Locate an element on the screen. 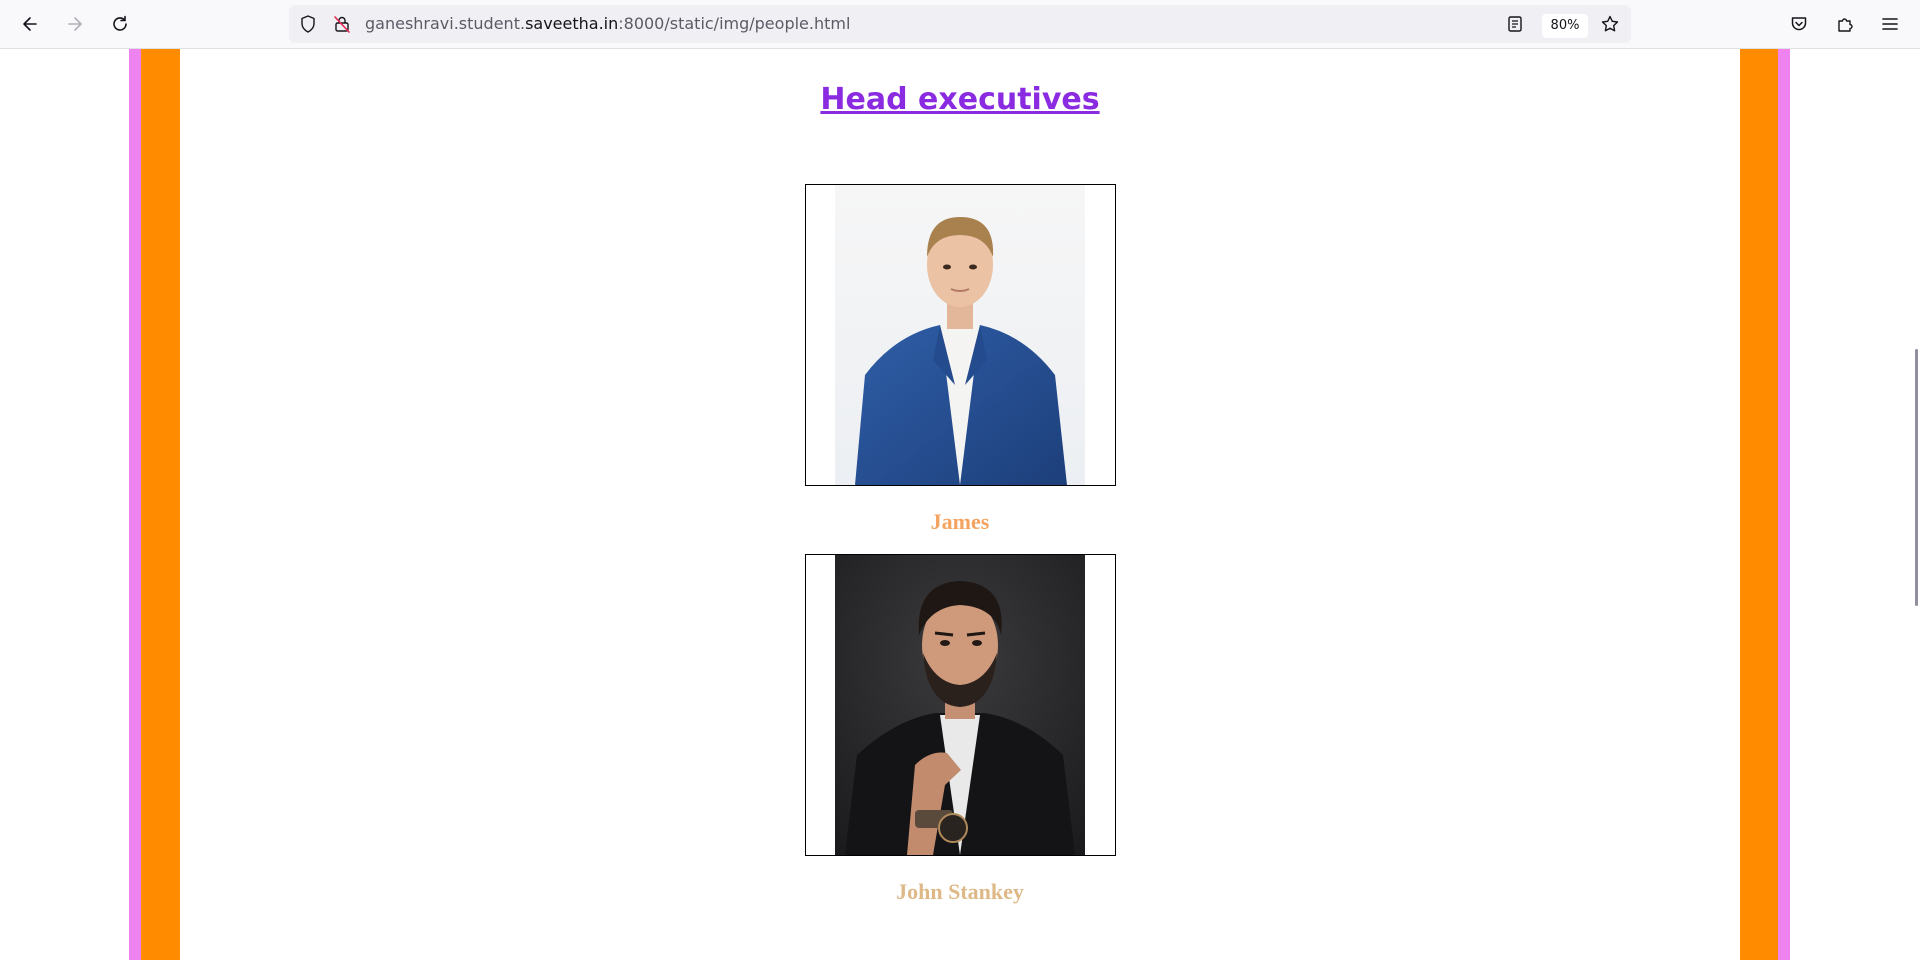 This screenshot has width=1920, height=960. back-arrow-icon is located at coordinates (30, 24).